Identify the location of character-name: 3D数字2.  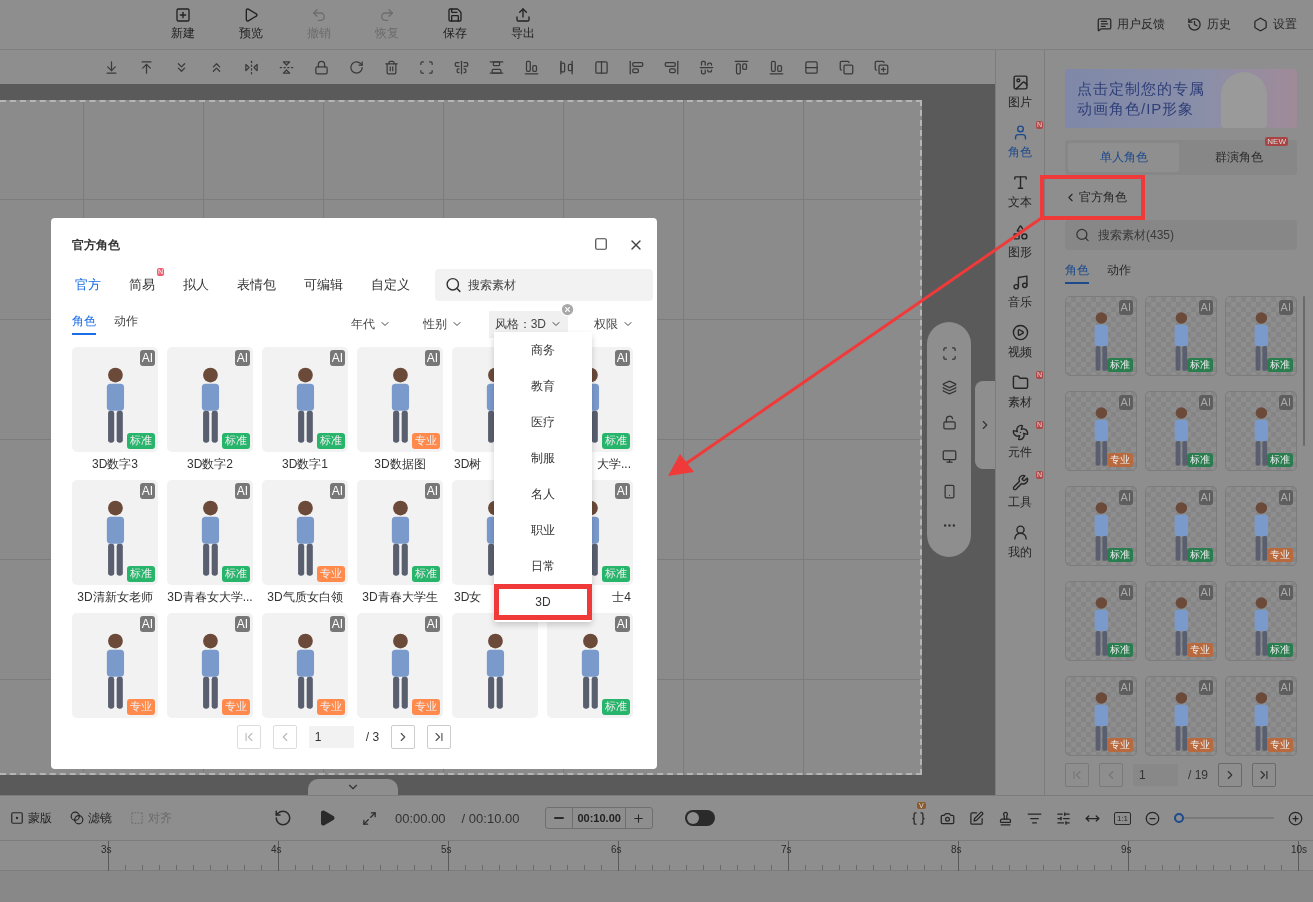
(210, 464).